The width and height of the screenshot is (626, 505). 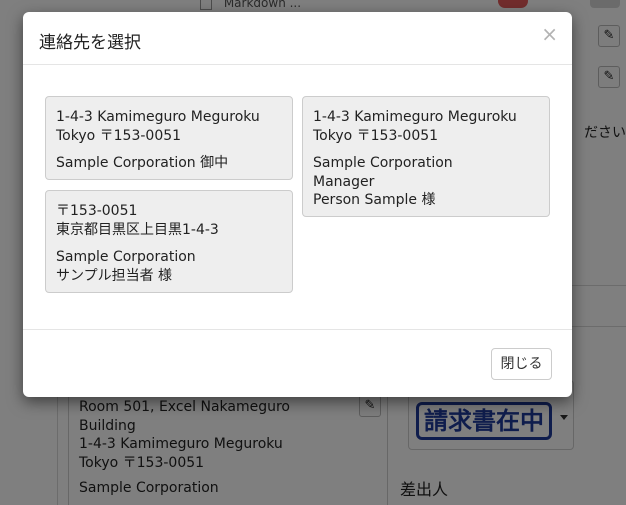 What do you see at coordinates (142, 163) in the screenshot?
I see `contact-name-line: Sample Corporation 御中` at bounding box center [142, 163].